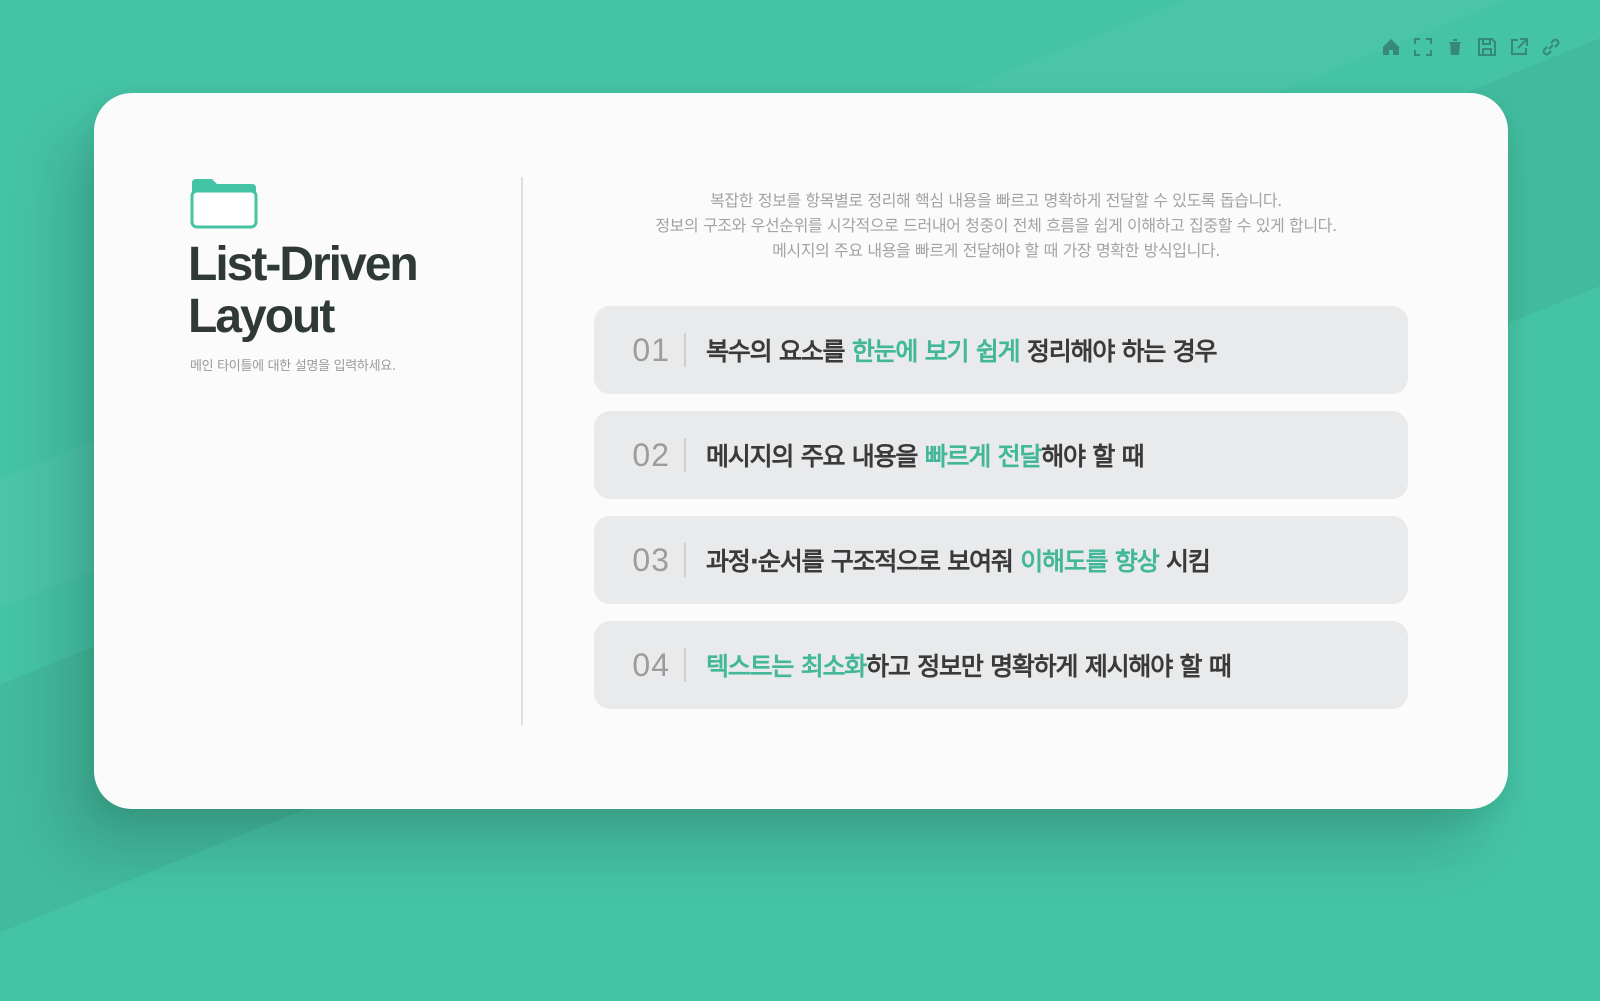 This screenshot has width=1600, height=1001. I want to click on item-text-post: 하고 정보만 명확하게 제시해야 할 때, so click(1049, 666).